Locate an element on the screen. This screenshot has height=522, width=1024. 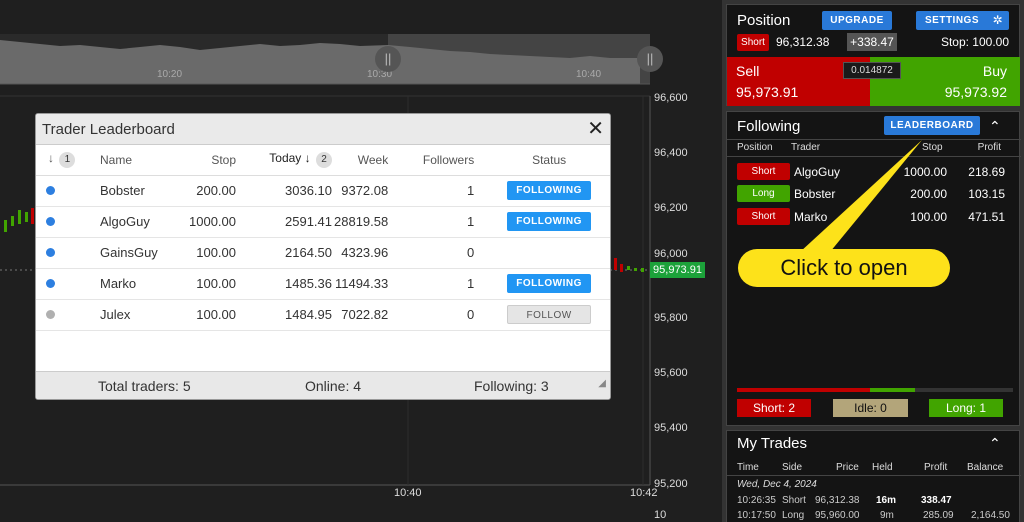
click-to-open-callout: Click to open is located at coordinates (844, 268).